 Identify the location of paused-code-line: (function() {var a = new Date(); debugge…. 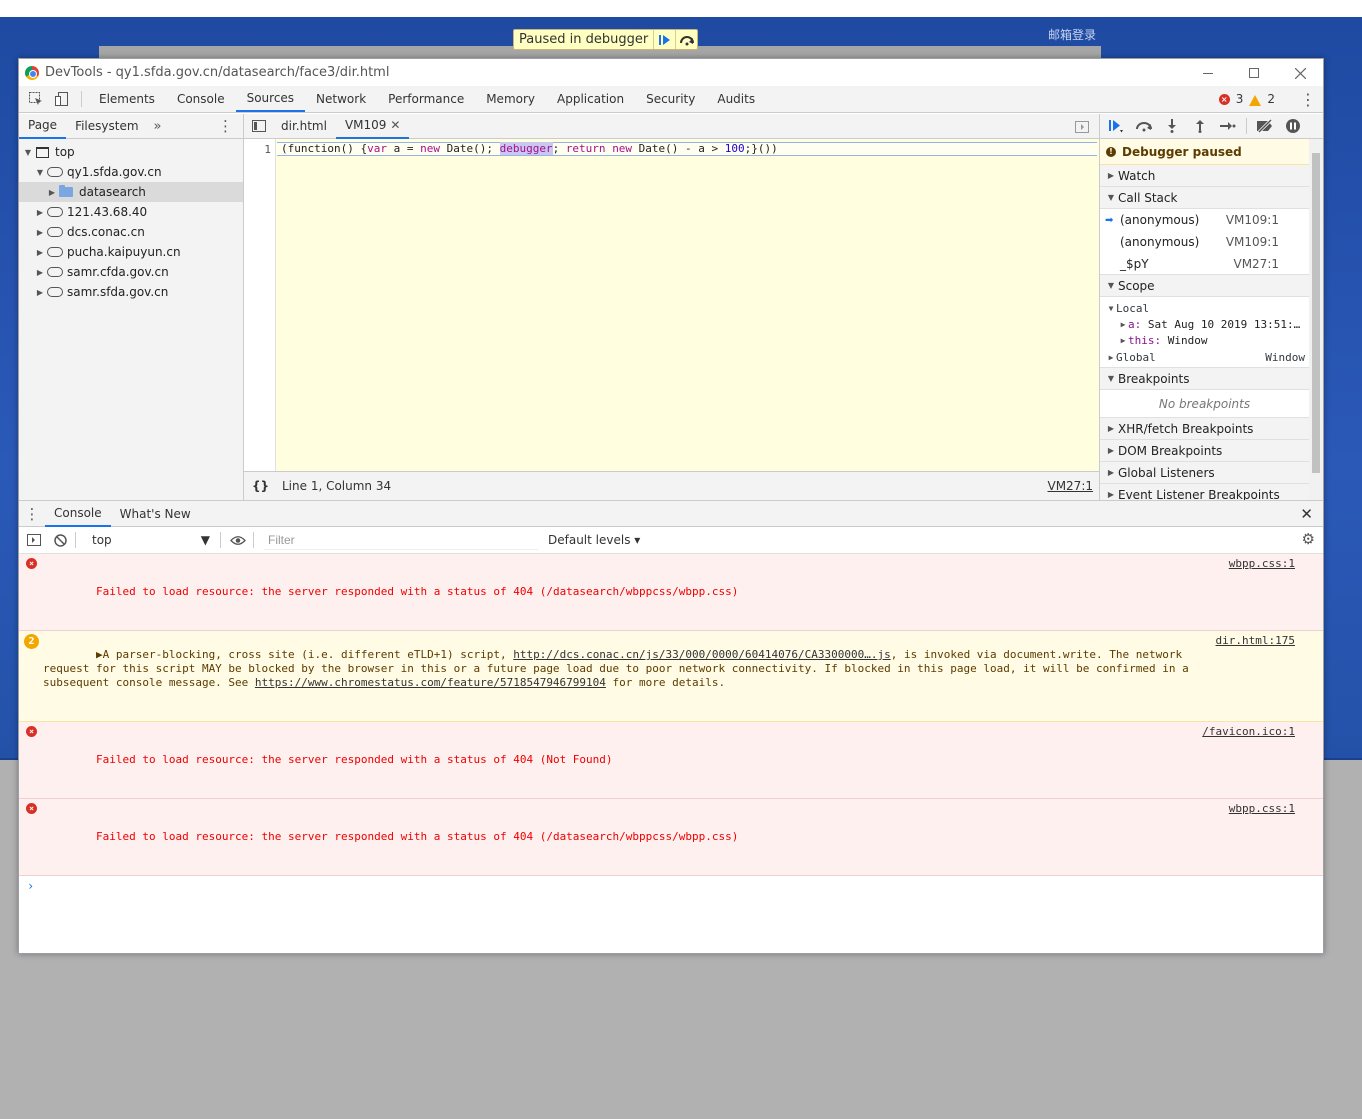
(687, 149).